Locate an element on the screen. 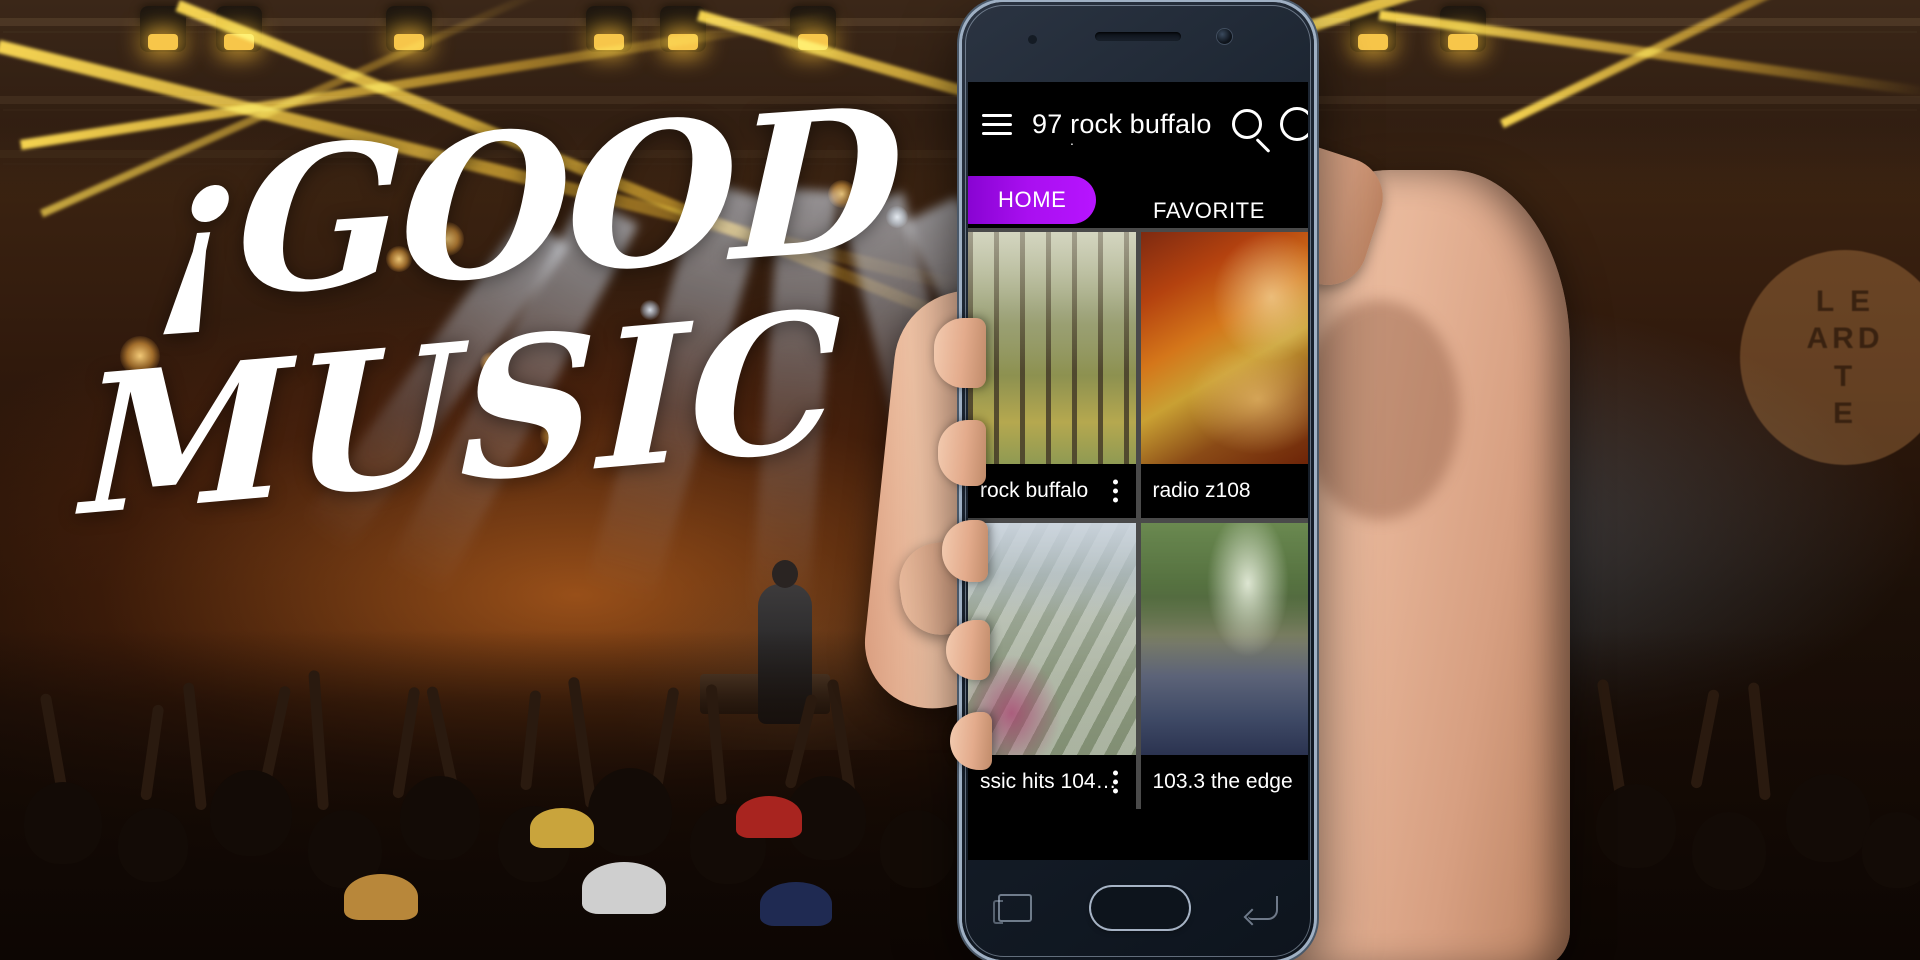 The height and width of the screenshot is (960, 1920). system-navigation-bar is located at coordinates (1138, 908).